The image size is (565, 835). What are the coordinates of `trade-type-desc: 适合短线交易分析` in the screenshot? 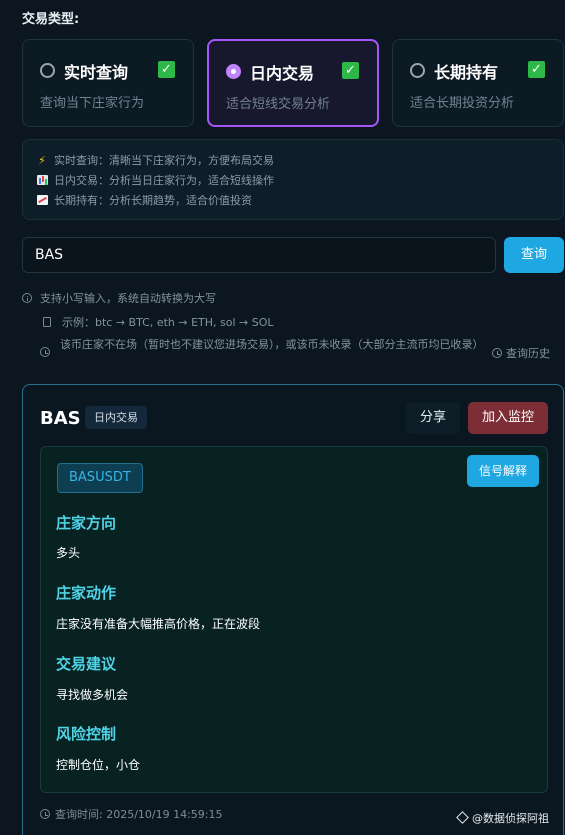 It's located at (278, 104).